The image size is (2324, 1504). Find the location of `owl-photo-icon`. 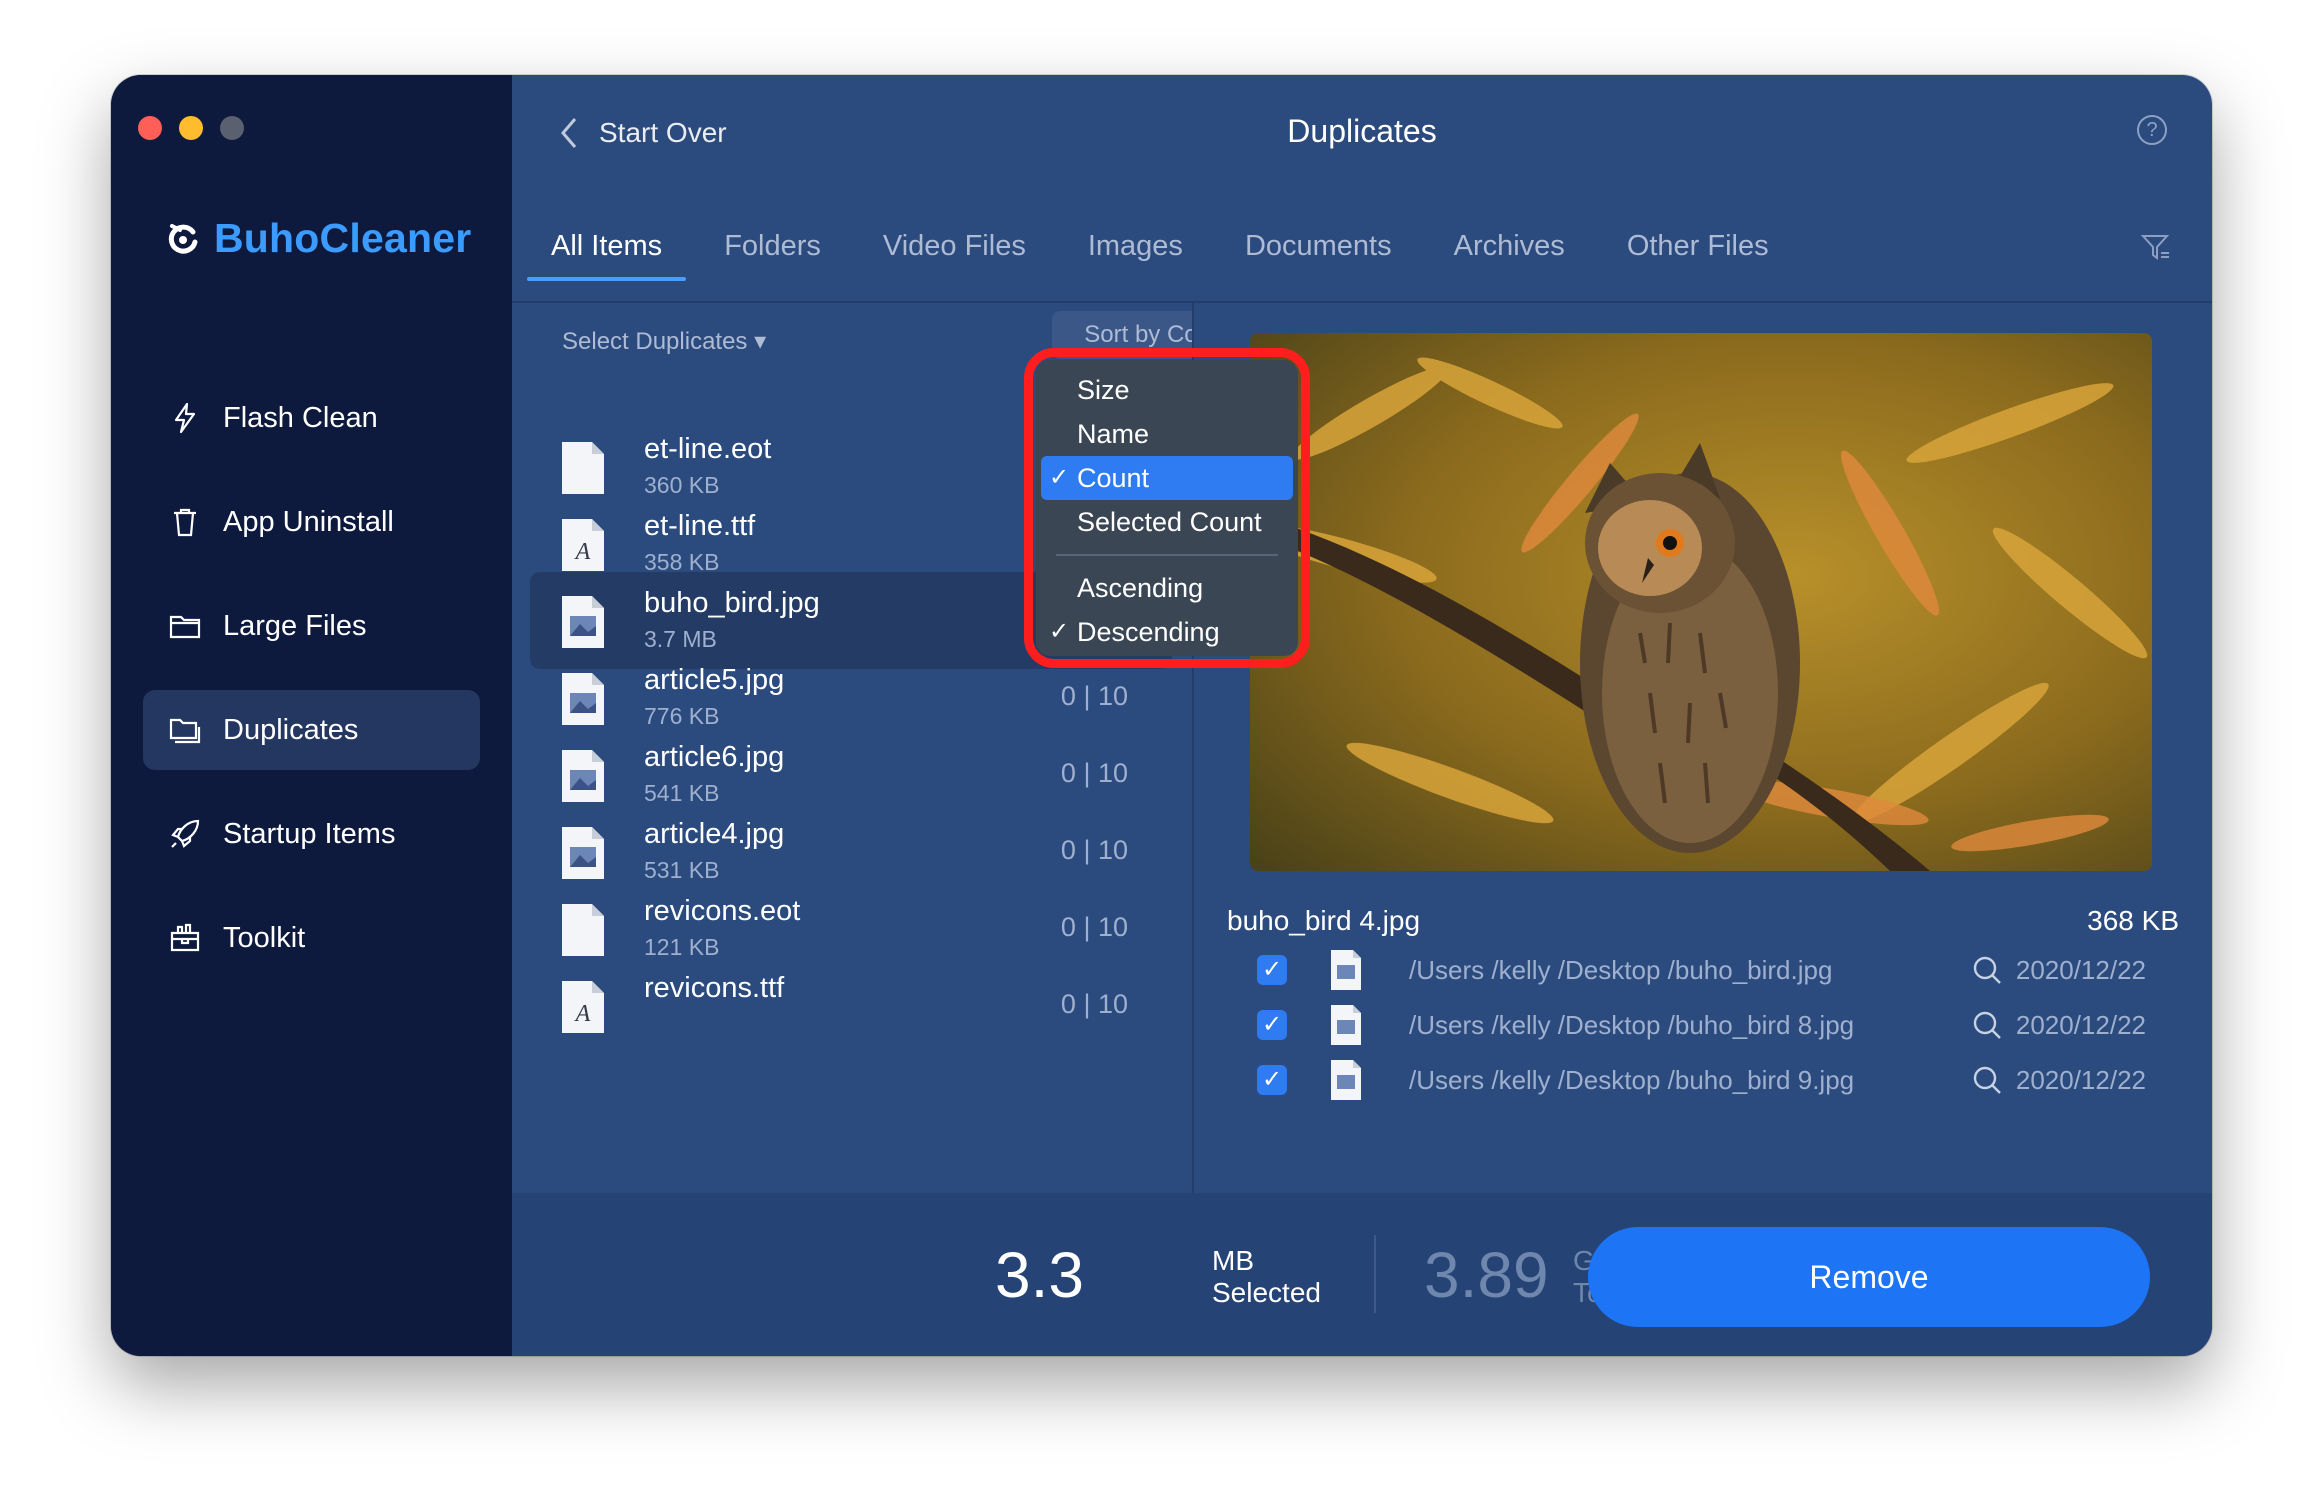

owl-photo-icon is located at coordinates (1701, 602).